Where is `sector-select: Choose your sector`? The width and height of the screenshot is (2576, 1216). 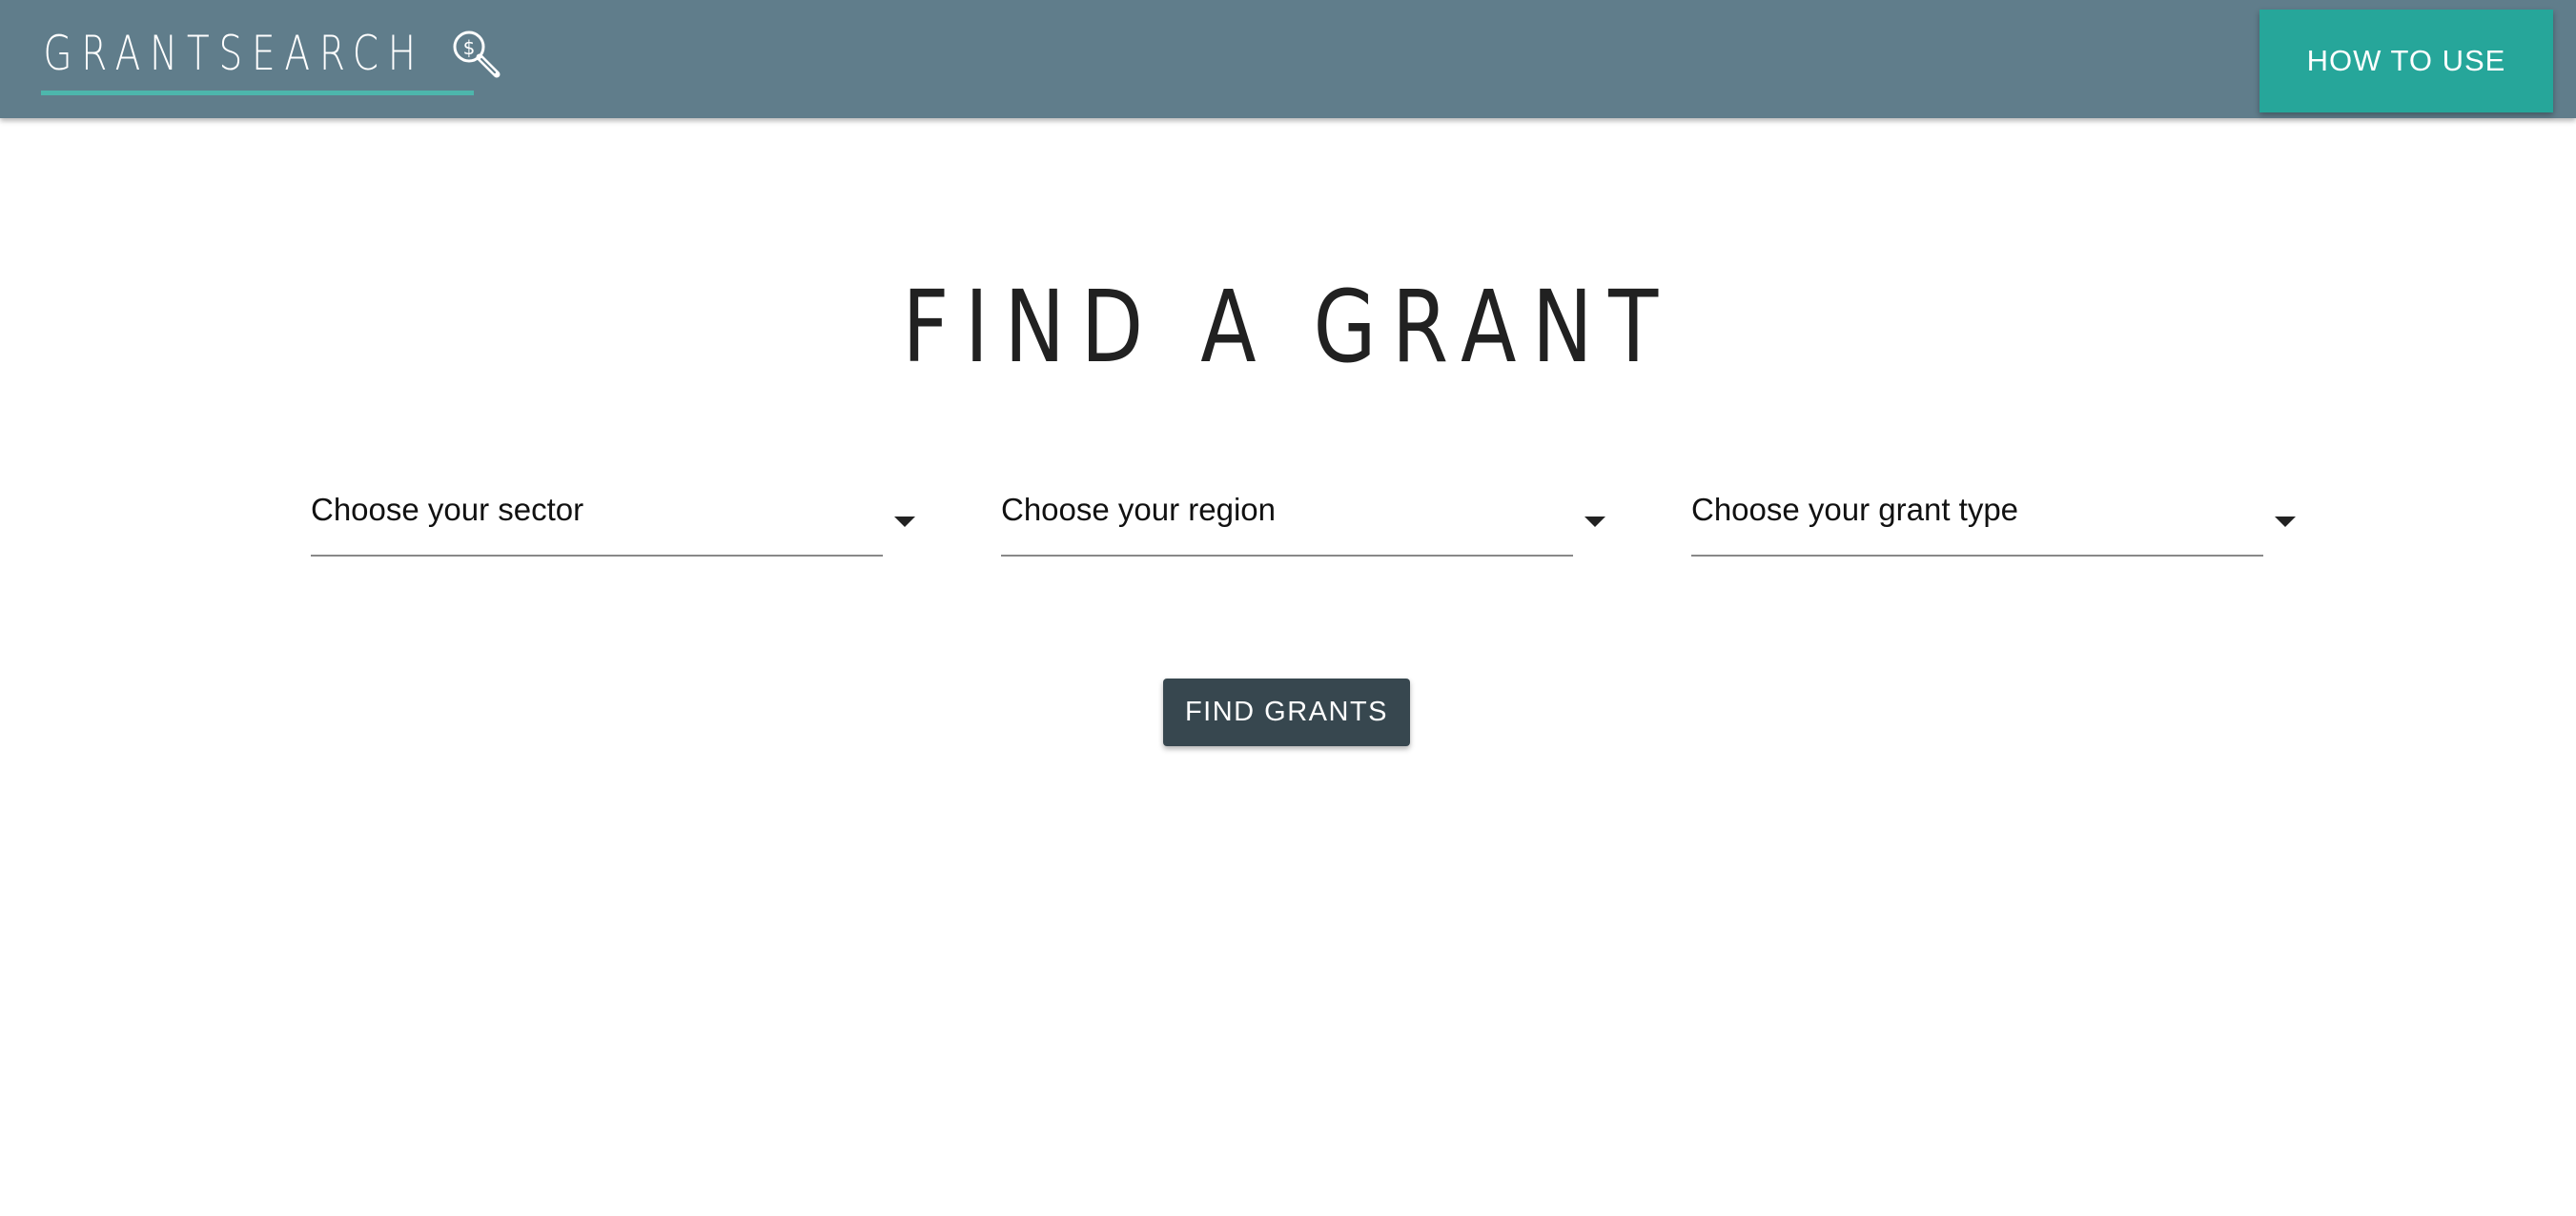 sector-select: Choose your sector is located at coordinates (613, 516).